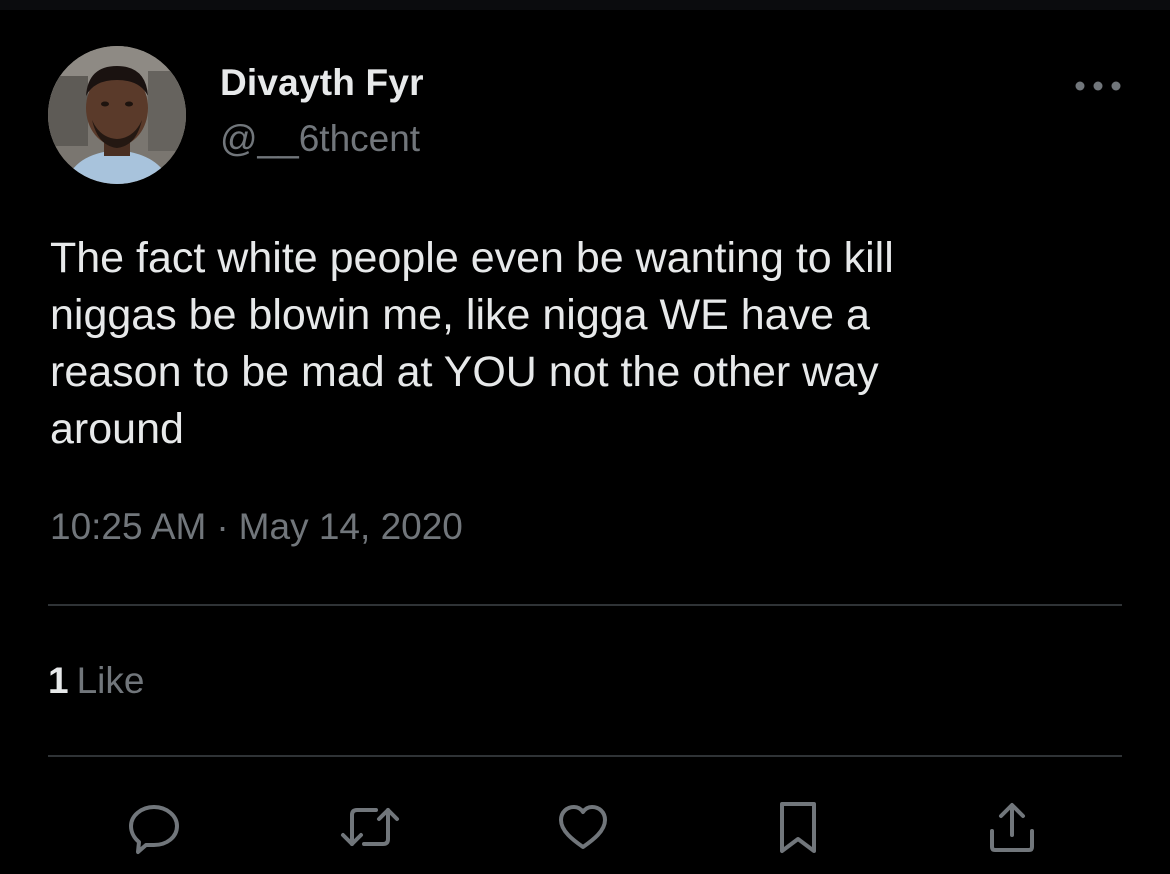 The height and width of the screenshot is (874, 1170). Describe the element at coordinates (110, 680) in the screenshot. I see `likes-label: Like` at that location.